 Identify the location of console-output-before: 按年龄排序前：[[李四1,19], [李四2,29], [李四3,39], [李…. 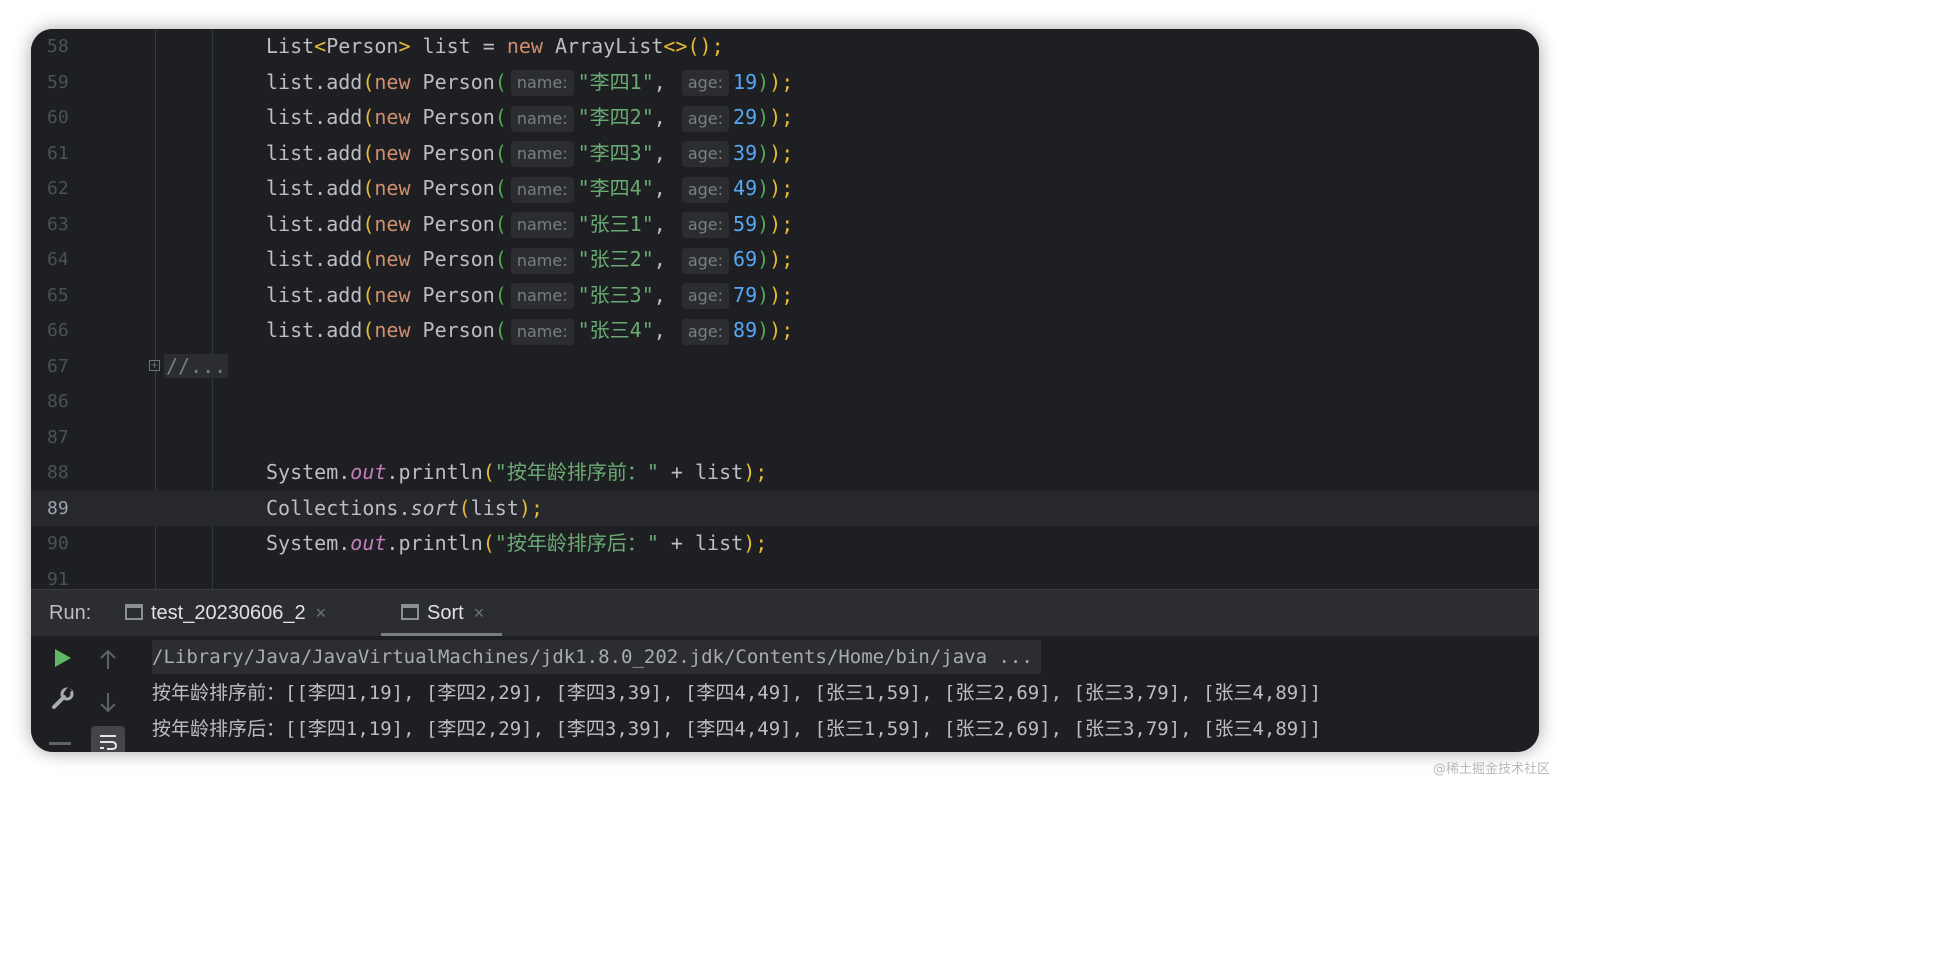
(737, 693).